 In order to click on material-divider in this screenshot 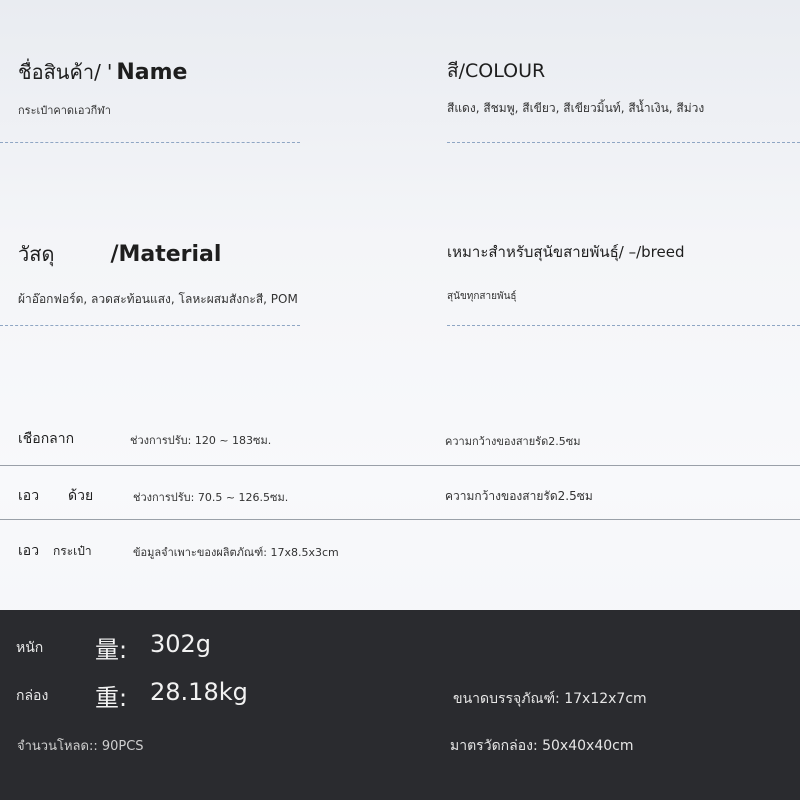, I will do `click(150, 325)`.